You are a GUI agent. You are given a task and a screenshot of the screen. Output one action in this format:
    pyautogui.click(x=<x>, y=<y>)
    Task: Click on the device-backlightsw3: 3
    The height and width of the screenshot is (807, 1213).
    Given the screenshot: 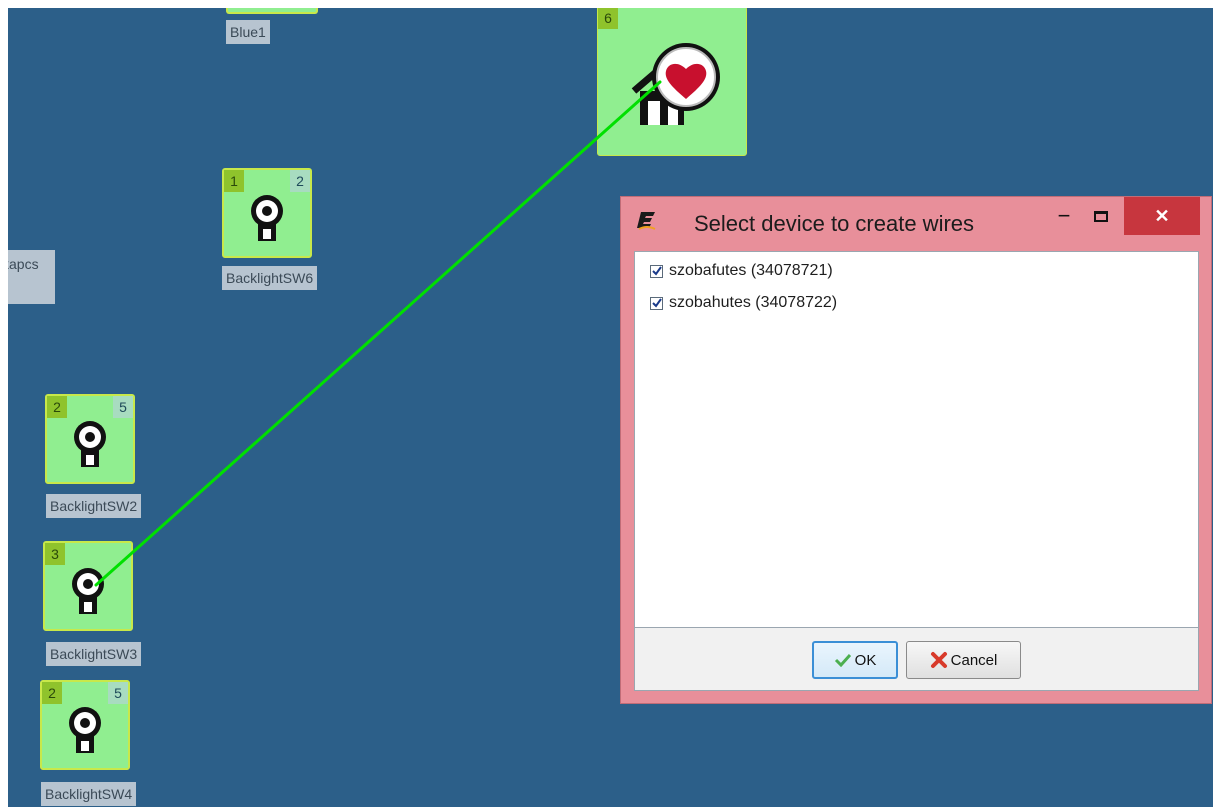 What is the action you would take?
    pyautogui.click(x=88, y=586)
    